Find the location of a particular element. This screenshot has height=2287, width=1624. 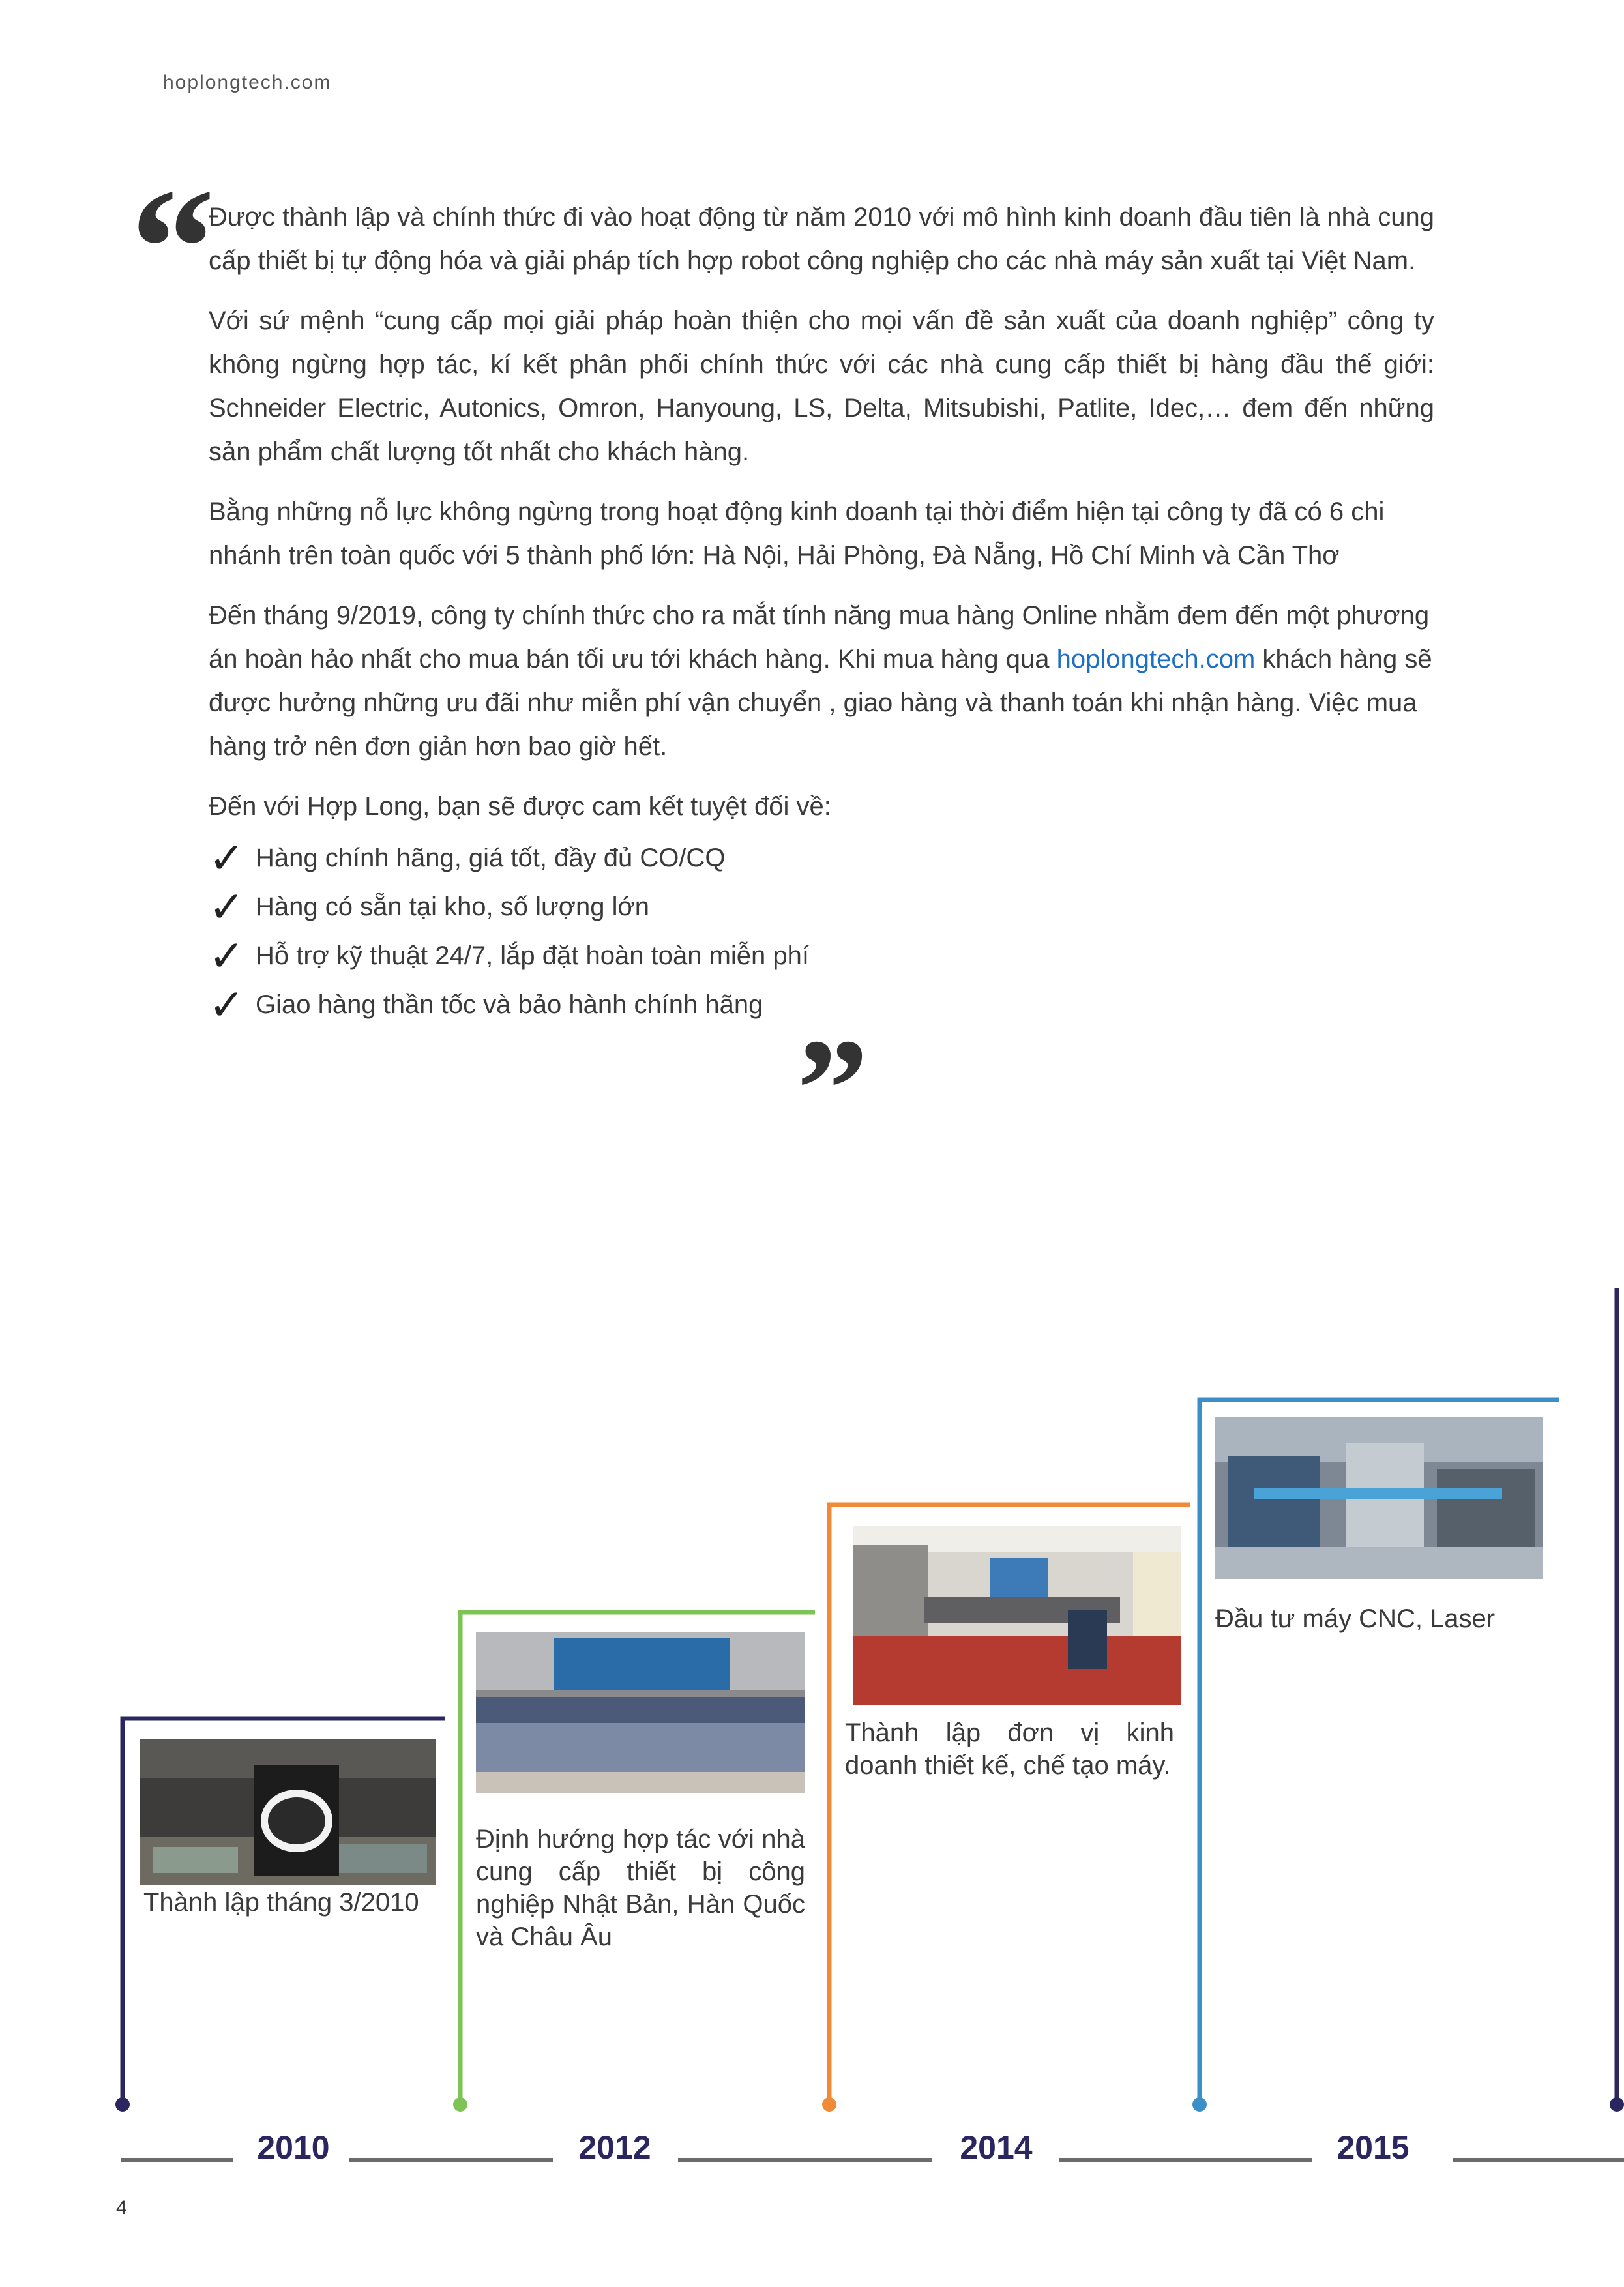

year-label-2015: 2015 is located at coordinates (1373, 2147).